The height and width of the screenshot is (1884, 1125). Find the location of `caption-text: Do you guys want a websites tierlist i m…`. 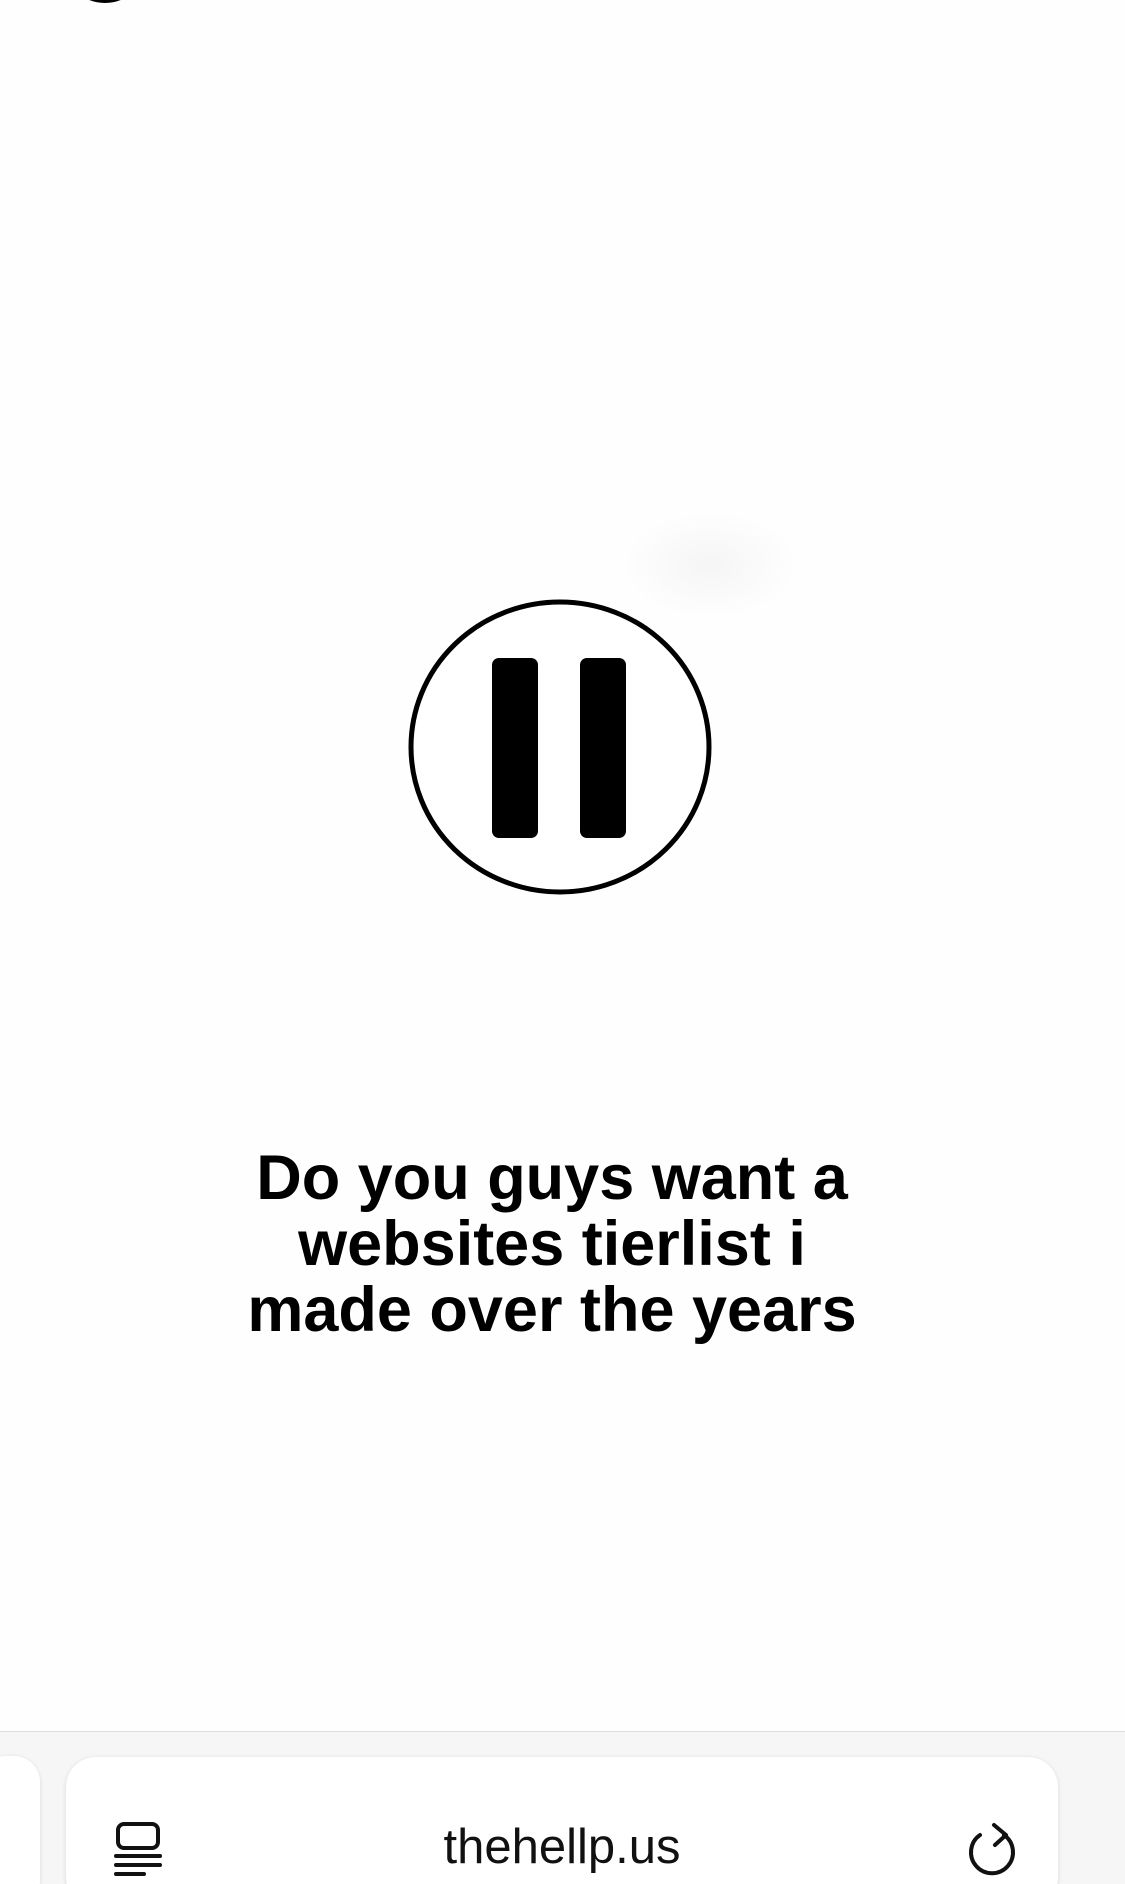

caption-text: Do you guys want a websites tierlist i m… is located at coordinates (552, 1244).